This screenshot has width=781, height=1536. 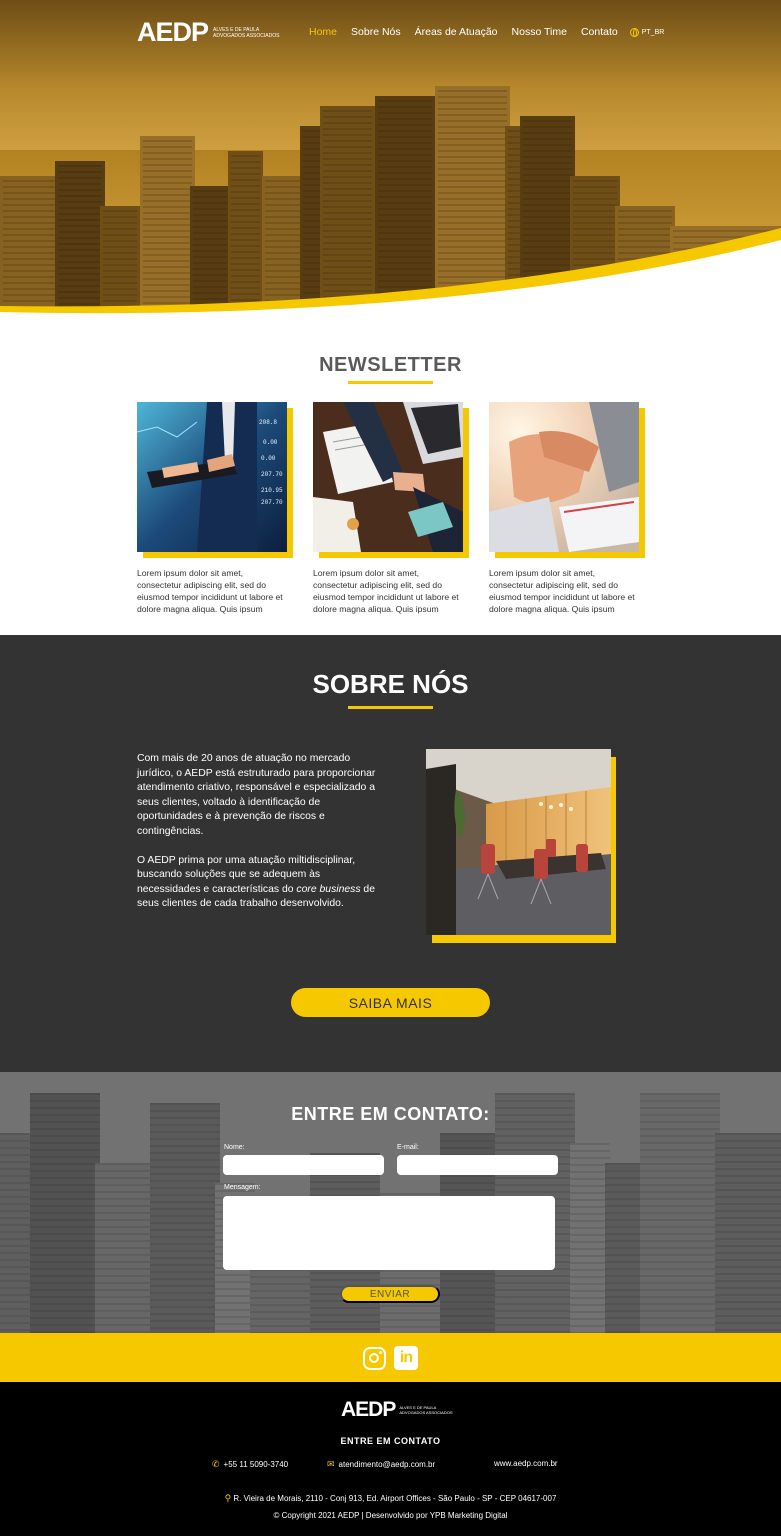 What do you see at coordinates (390, 277) in the screenshot?
I see `yellow-wave-decoration` at bounding box center [390, 277].